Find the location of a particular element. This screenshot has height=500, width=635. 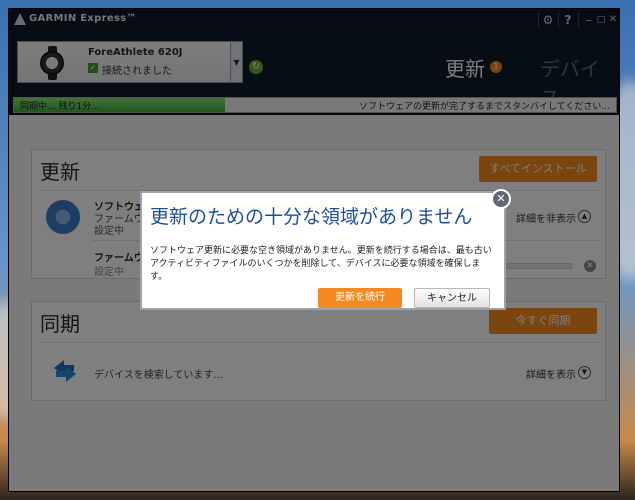

cancel-button: キャンセル is located at coordinates (452, 298).